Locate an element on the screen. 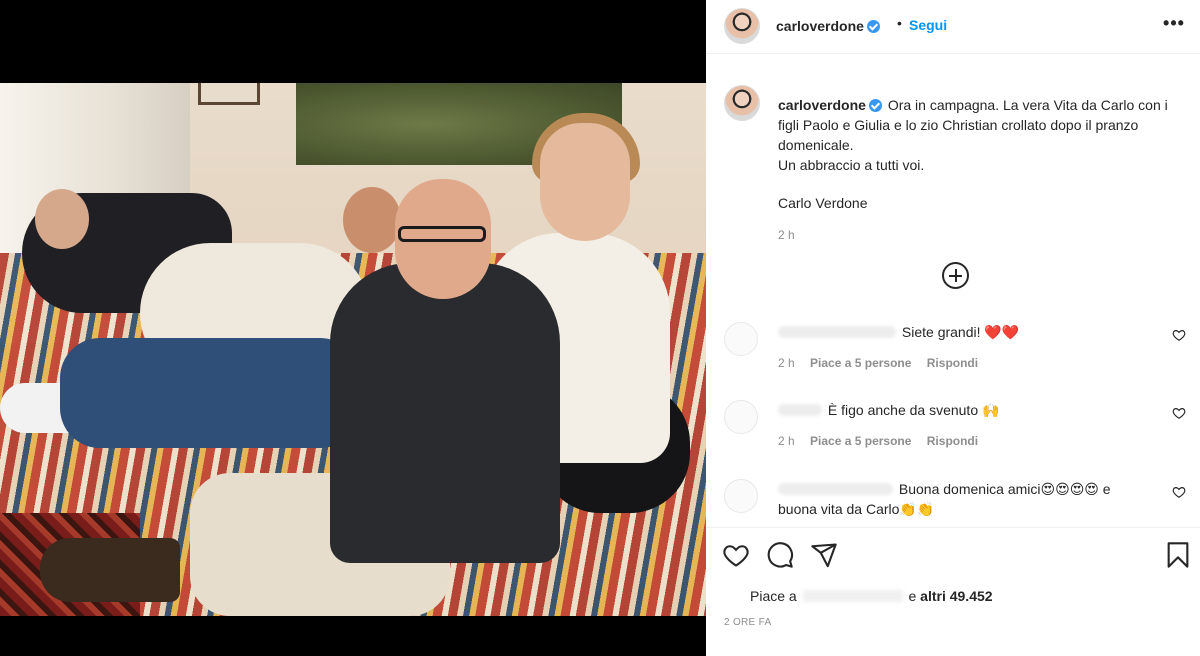 This screenshot has width=1200, height=656. caption-signature: Carlo Verdone is located at coordinates (823, 203).